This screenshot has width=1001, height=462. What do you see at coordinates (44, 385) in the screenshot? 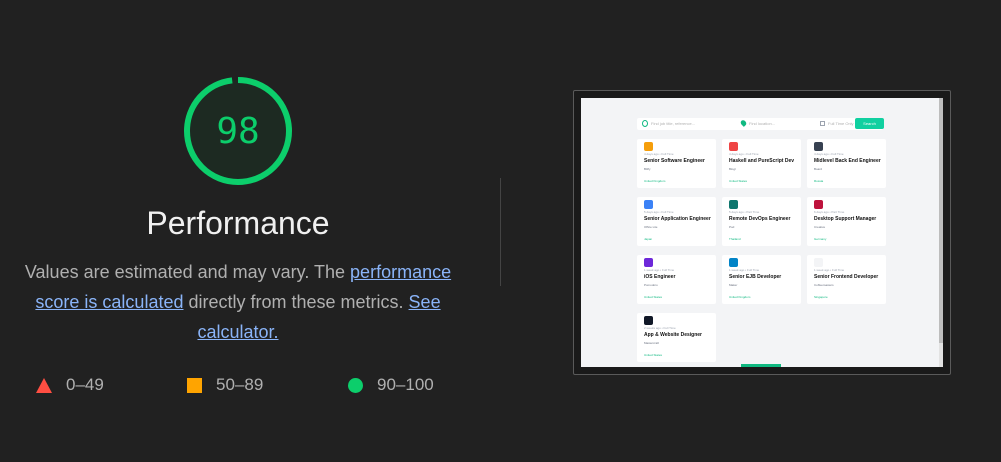
I see `triangle-icon` at bounding box center [44, 385].